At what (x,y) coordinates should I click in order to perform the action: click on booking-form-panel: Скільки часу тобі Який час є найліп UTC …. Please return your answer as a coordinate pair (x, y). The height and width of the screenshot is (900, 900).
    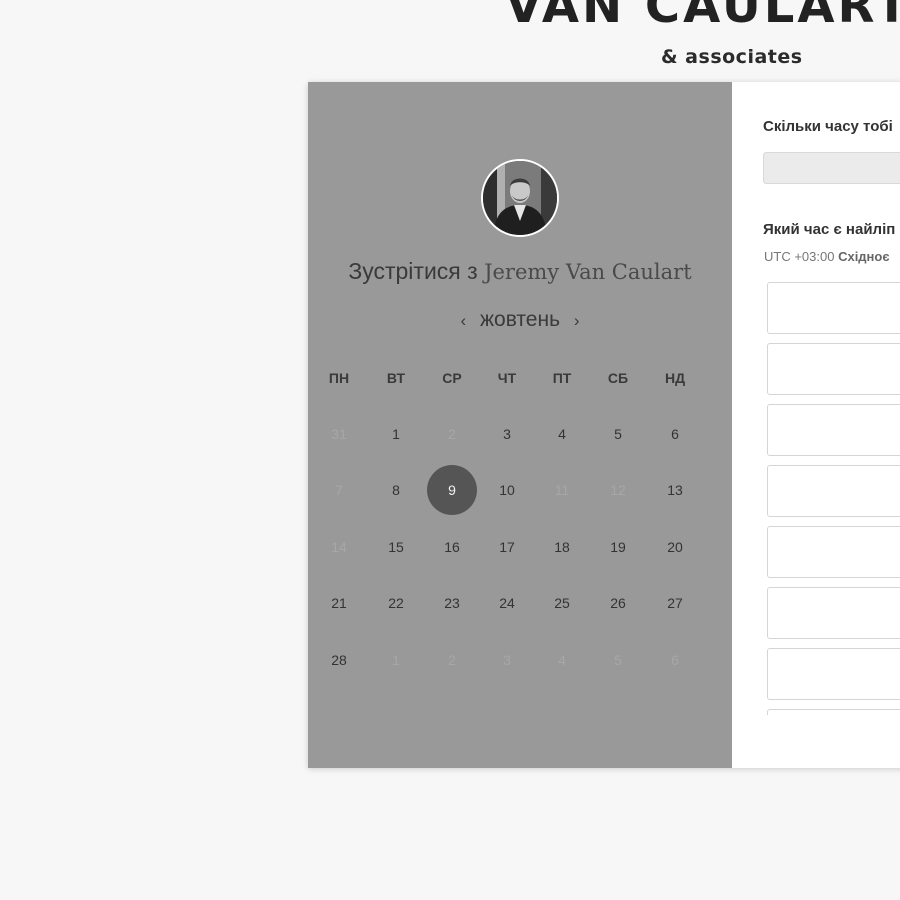
    Looking at the image, I should click on (816, 425).